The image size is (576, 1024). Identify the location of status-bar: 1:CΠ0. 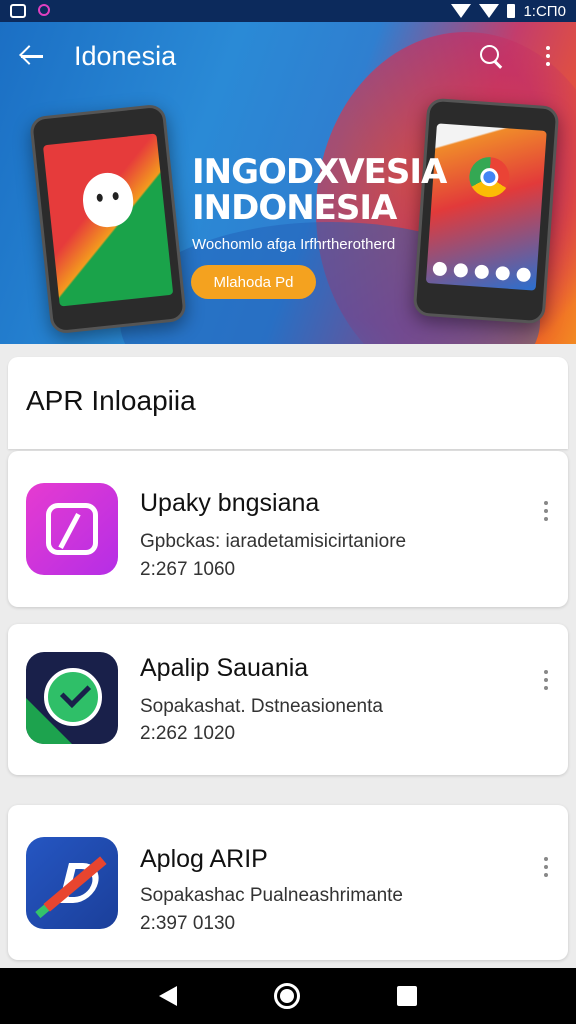
(288, 11).